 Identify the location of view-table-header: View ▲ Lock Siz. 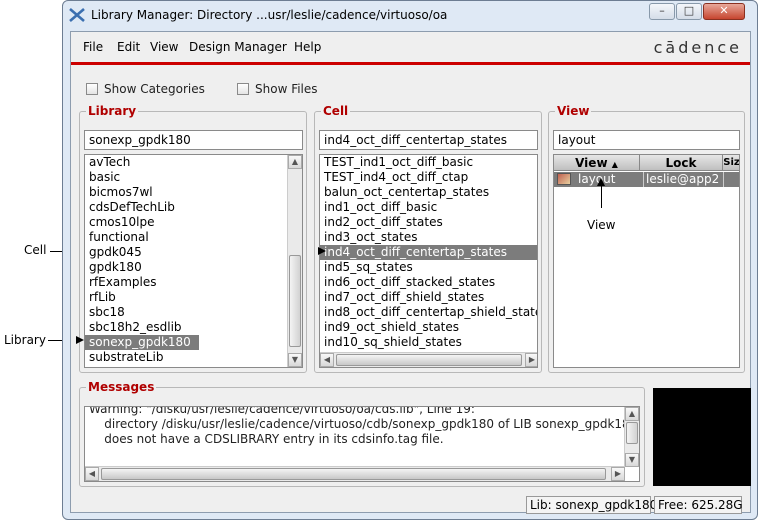
(646, 163).